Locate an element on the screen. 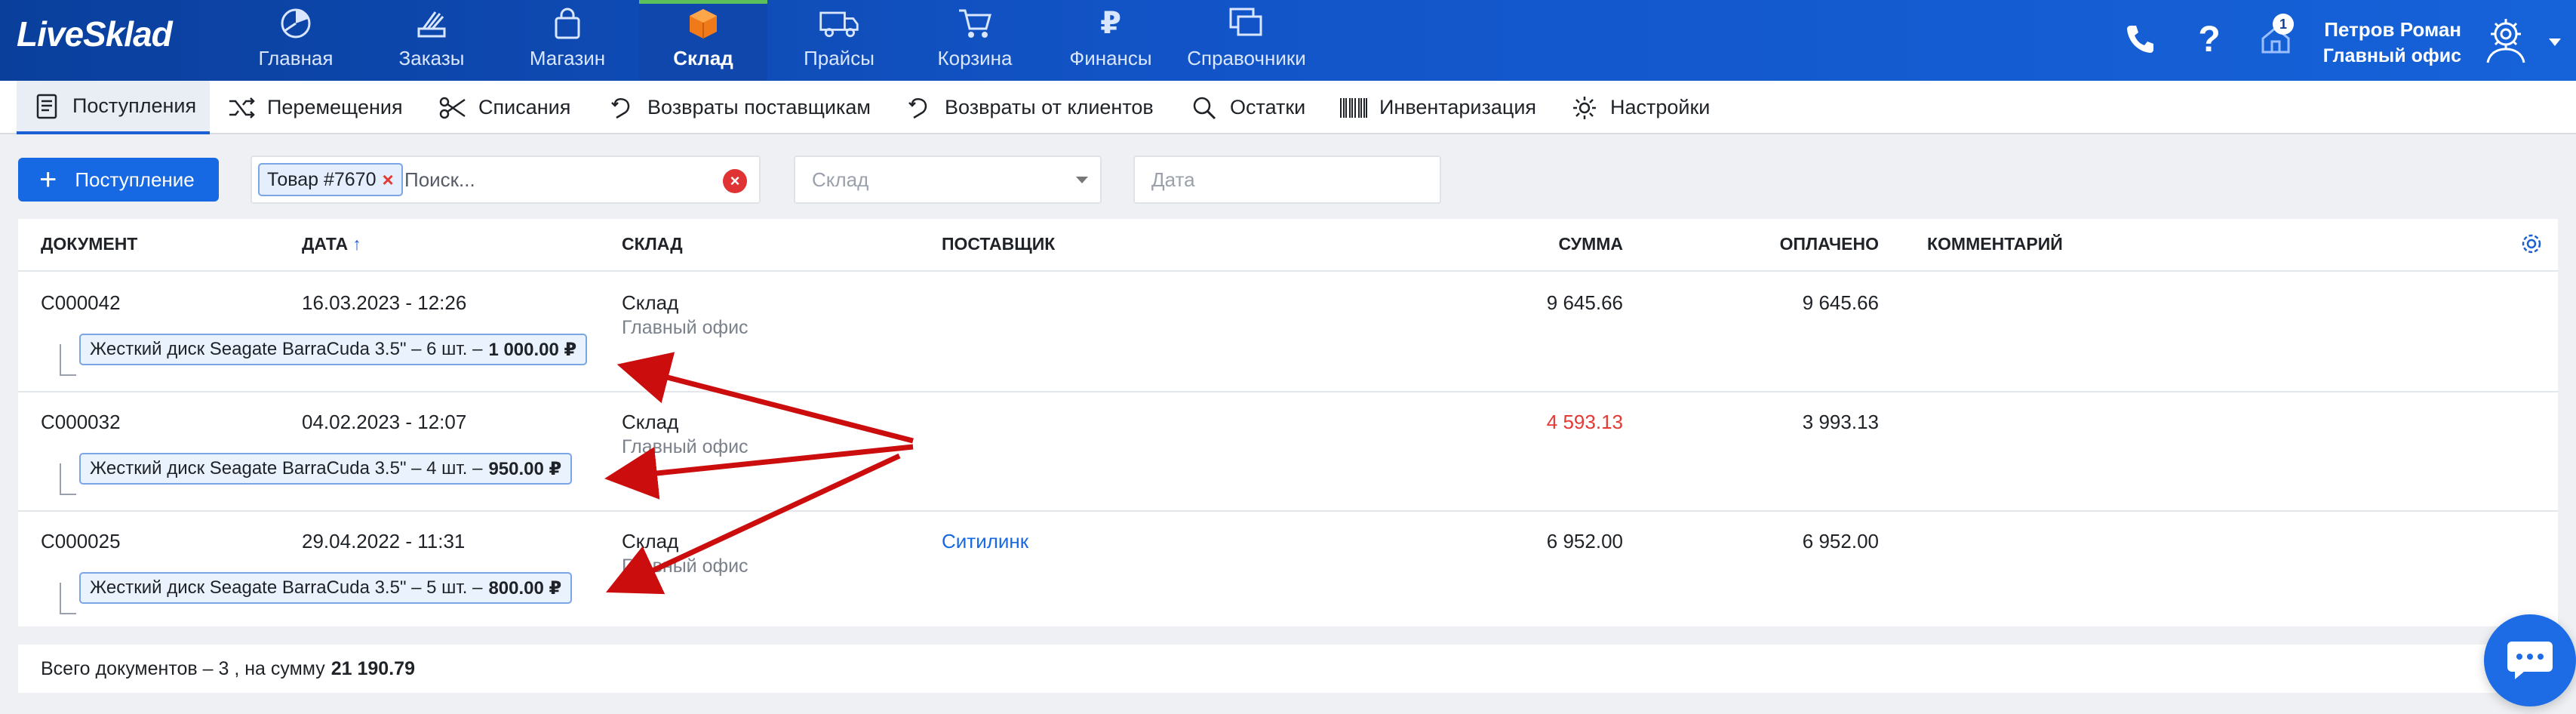 The height and width of the screenshot is (714, 2576). tab-inventory: Инвентаризация is located at coordinates (1437, 107).